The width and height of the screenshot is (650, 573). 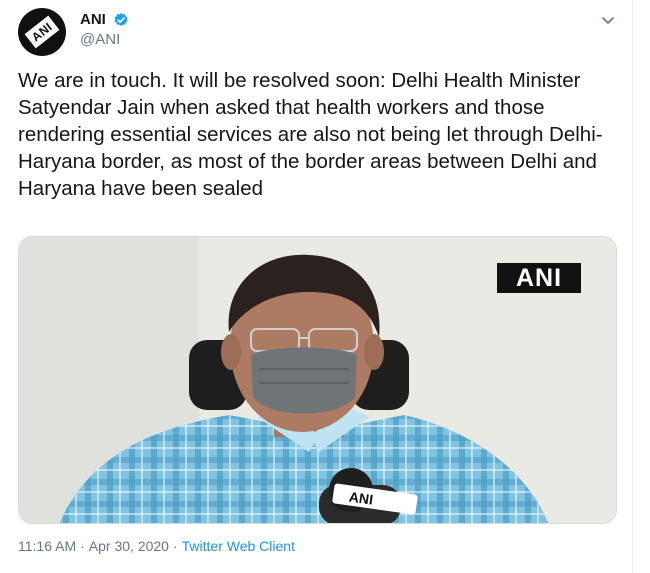 I want to click on tweet-date: Apr 30, 2020, so click(x=129, y=546).